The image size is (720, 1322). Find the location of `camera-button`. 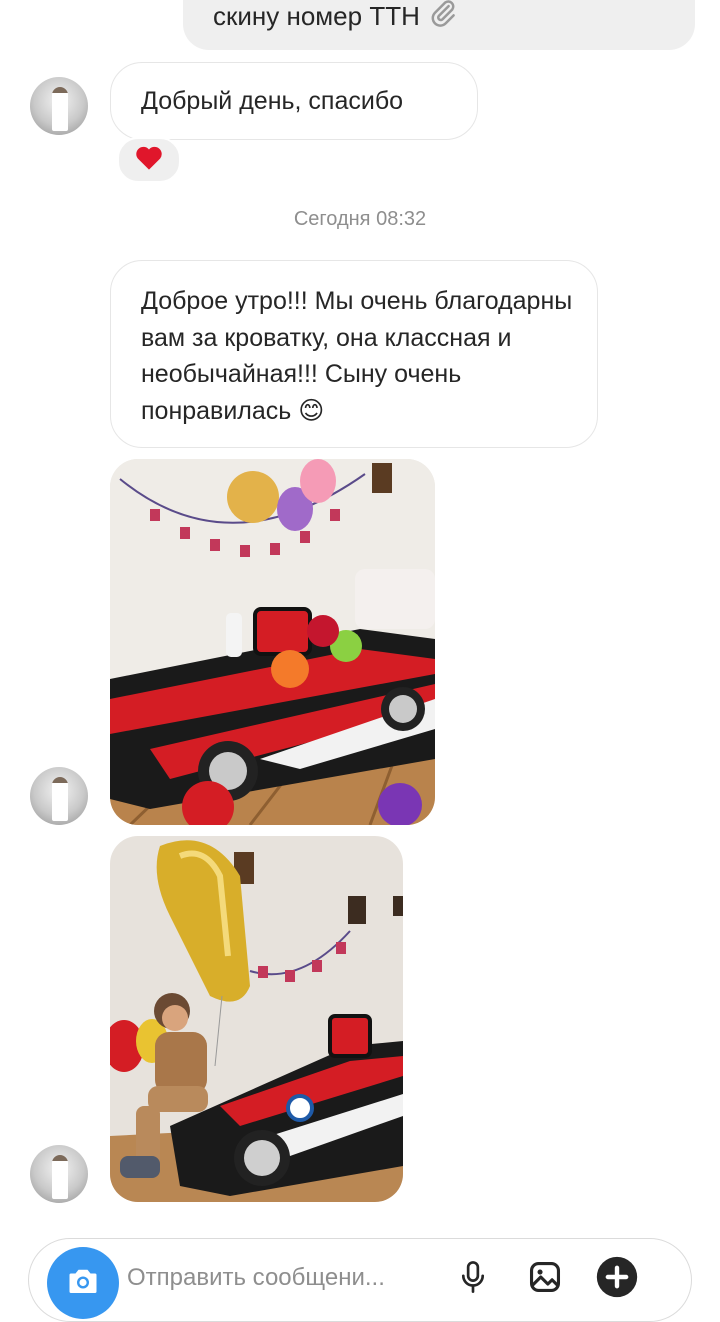

camera-button is located at coordinates (83, 1283).